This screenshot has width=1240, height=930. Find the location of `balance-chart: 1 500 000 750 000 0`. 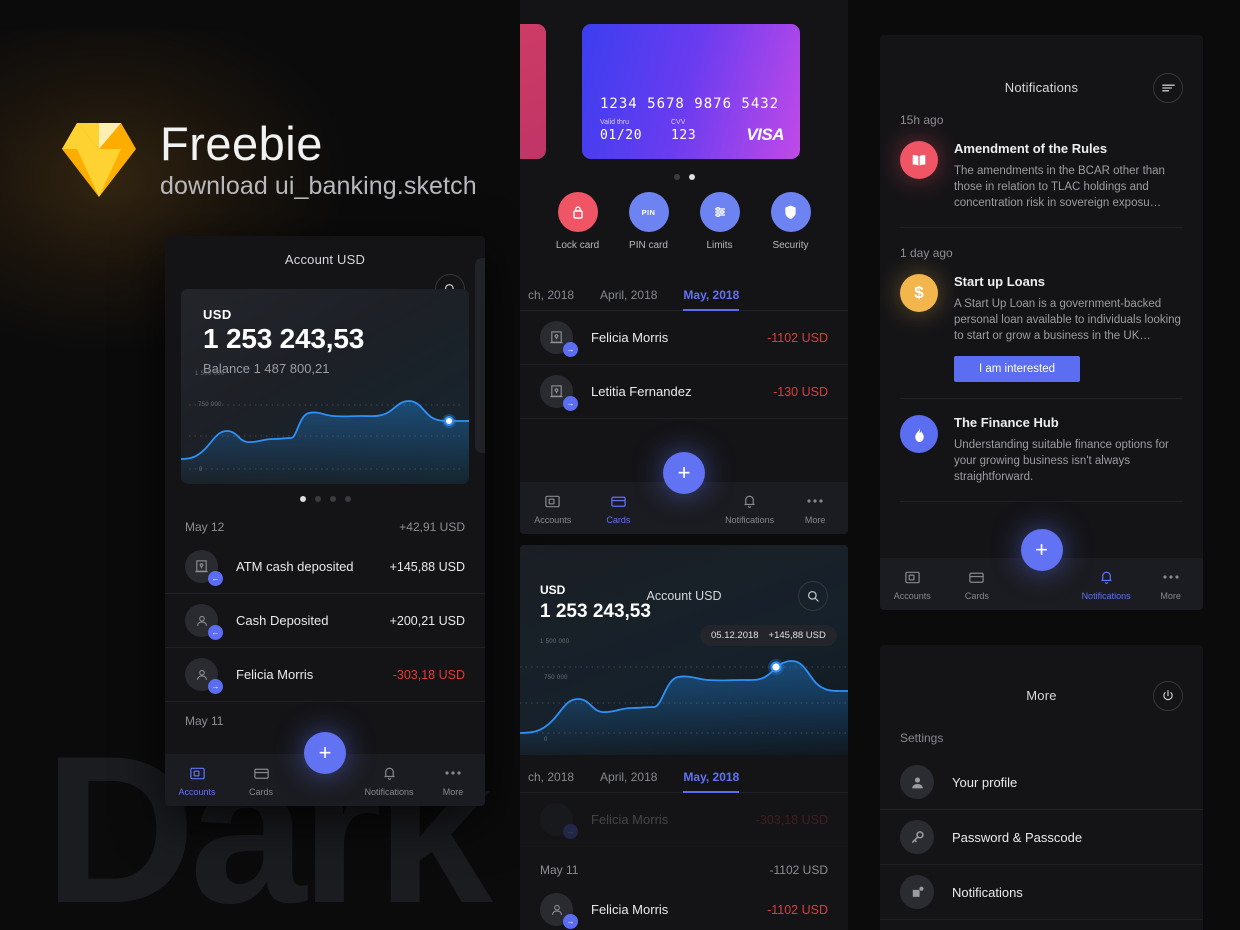

balance-chart: 1 500 000 750 000 0 is located at coordinates (325, 427).